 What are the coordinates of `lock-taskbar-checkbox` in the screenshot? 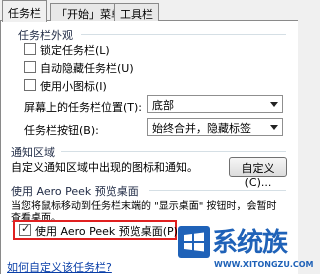 It's located at (30, 49).